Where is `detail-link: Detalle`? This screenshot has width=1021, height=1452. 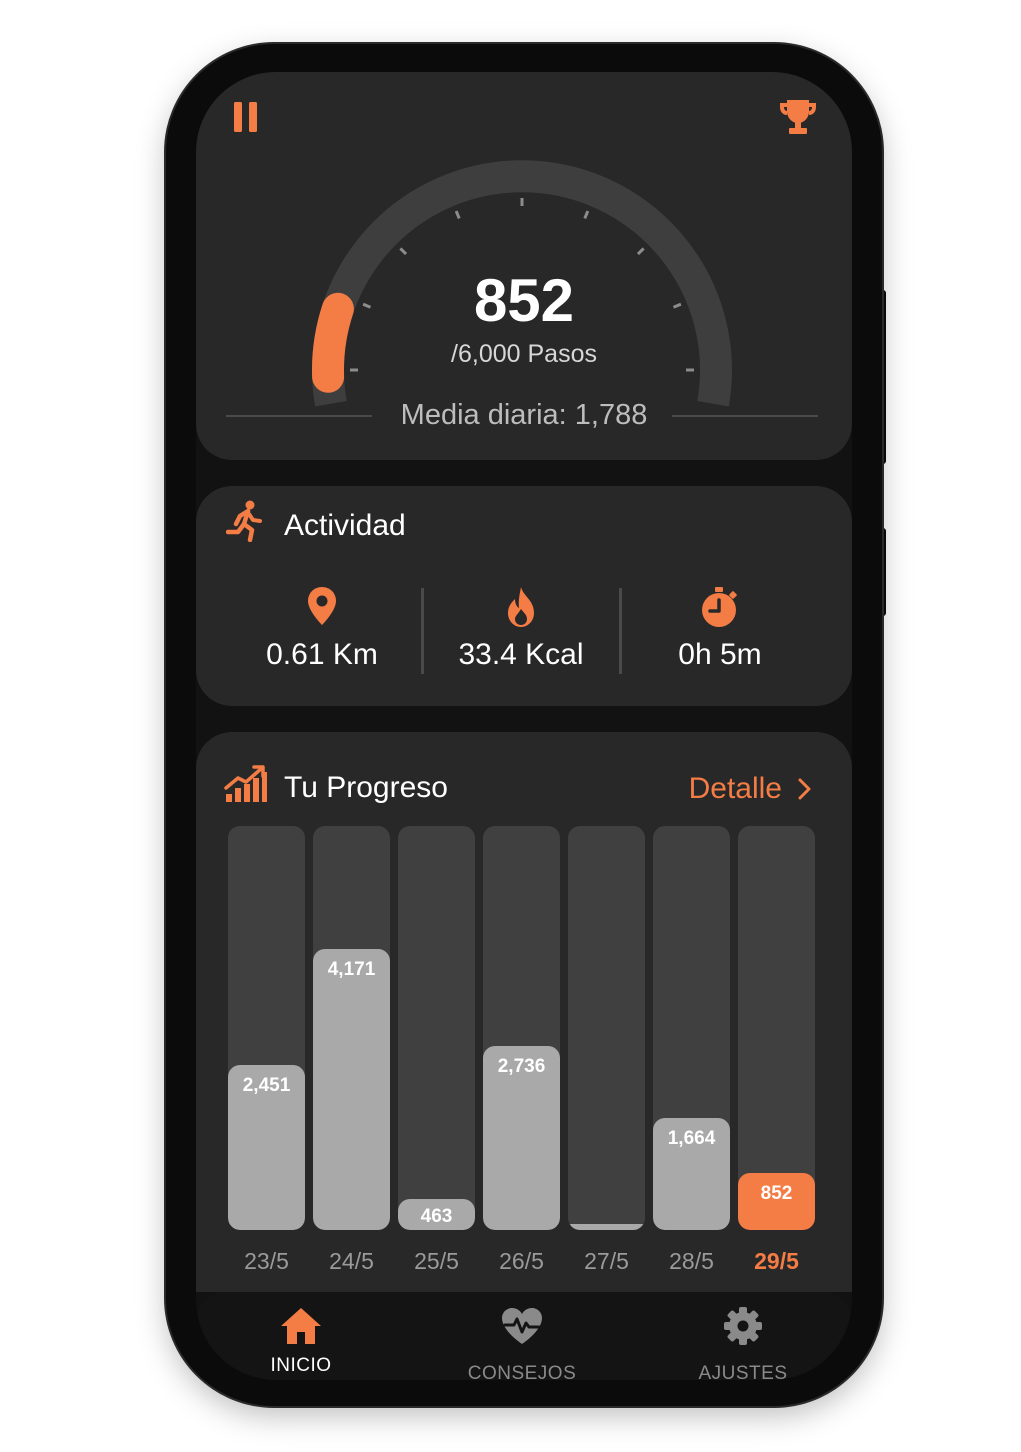
detail-link: Detalle is located at coordinates (750, 789).